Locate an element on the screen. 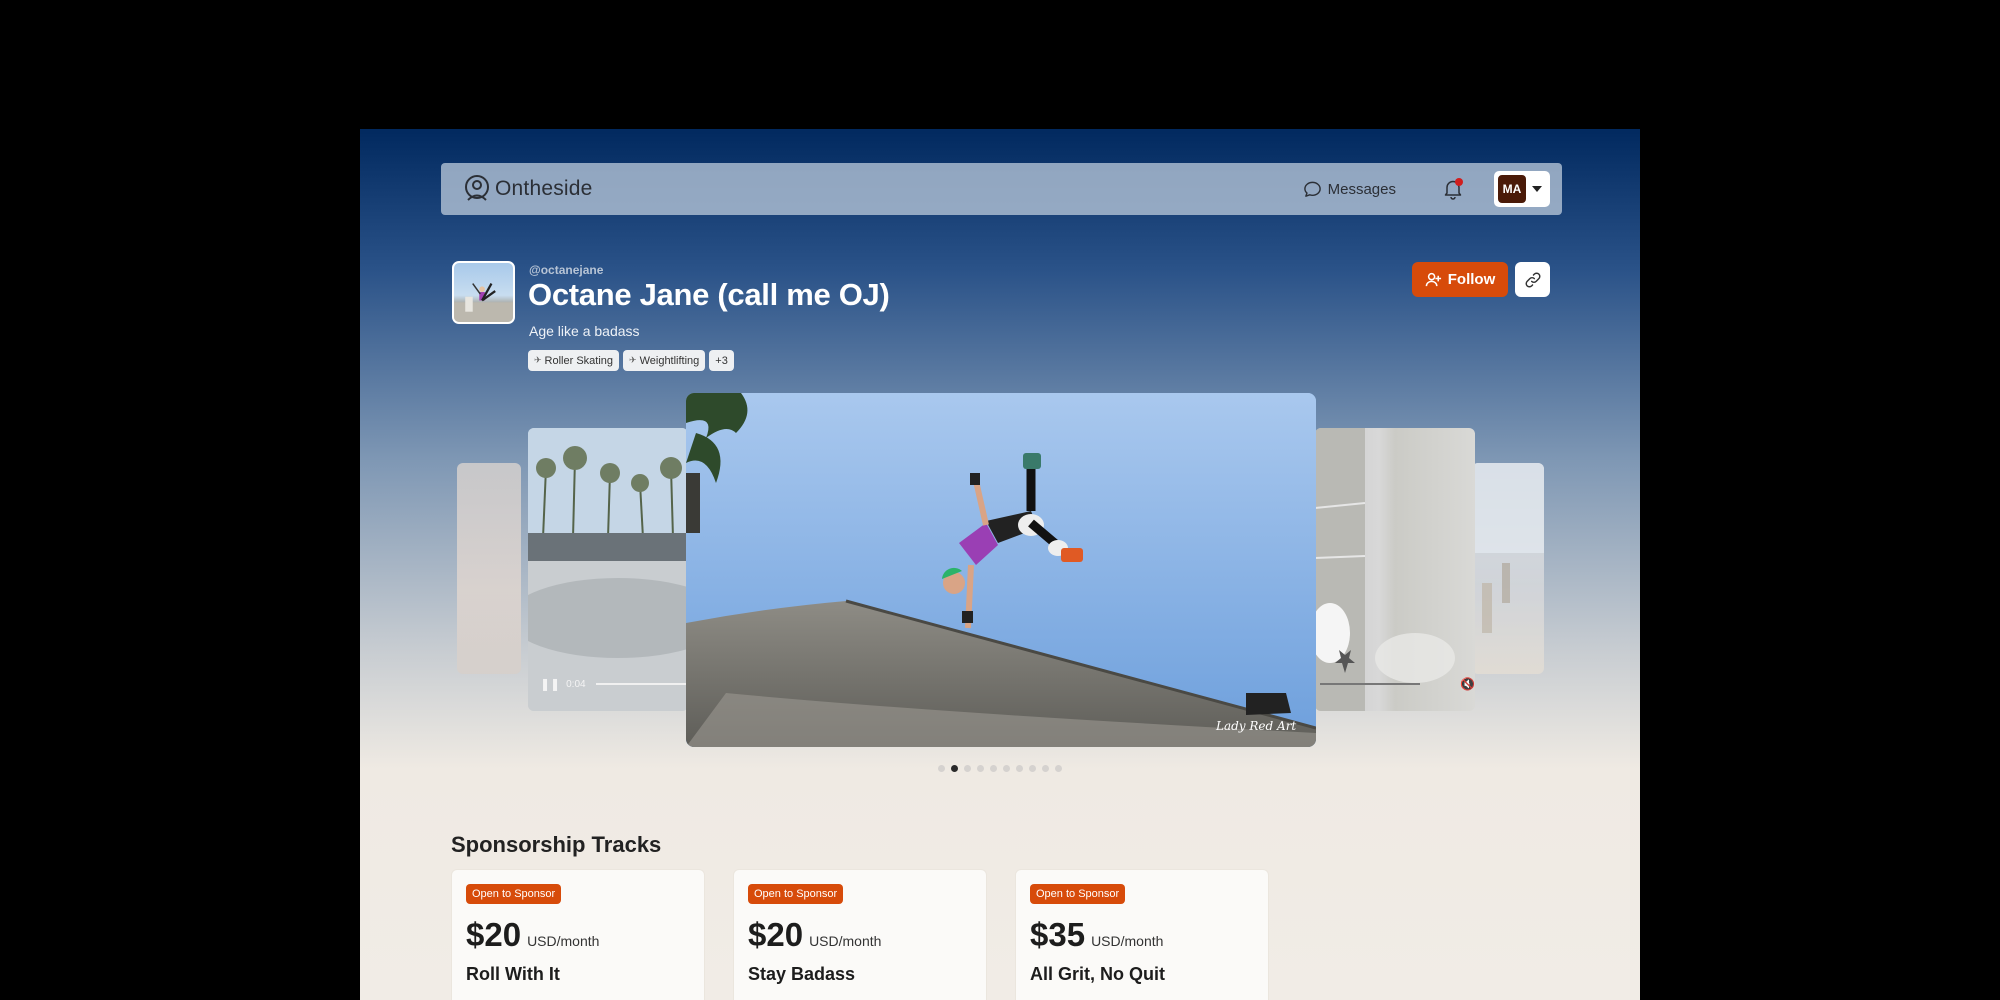 This screenshot has width=2000, height=1000. track-price: $35 is located at coordinates (1058, 934).